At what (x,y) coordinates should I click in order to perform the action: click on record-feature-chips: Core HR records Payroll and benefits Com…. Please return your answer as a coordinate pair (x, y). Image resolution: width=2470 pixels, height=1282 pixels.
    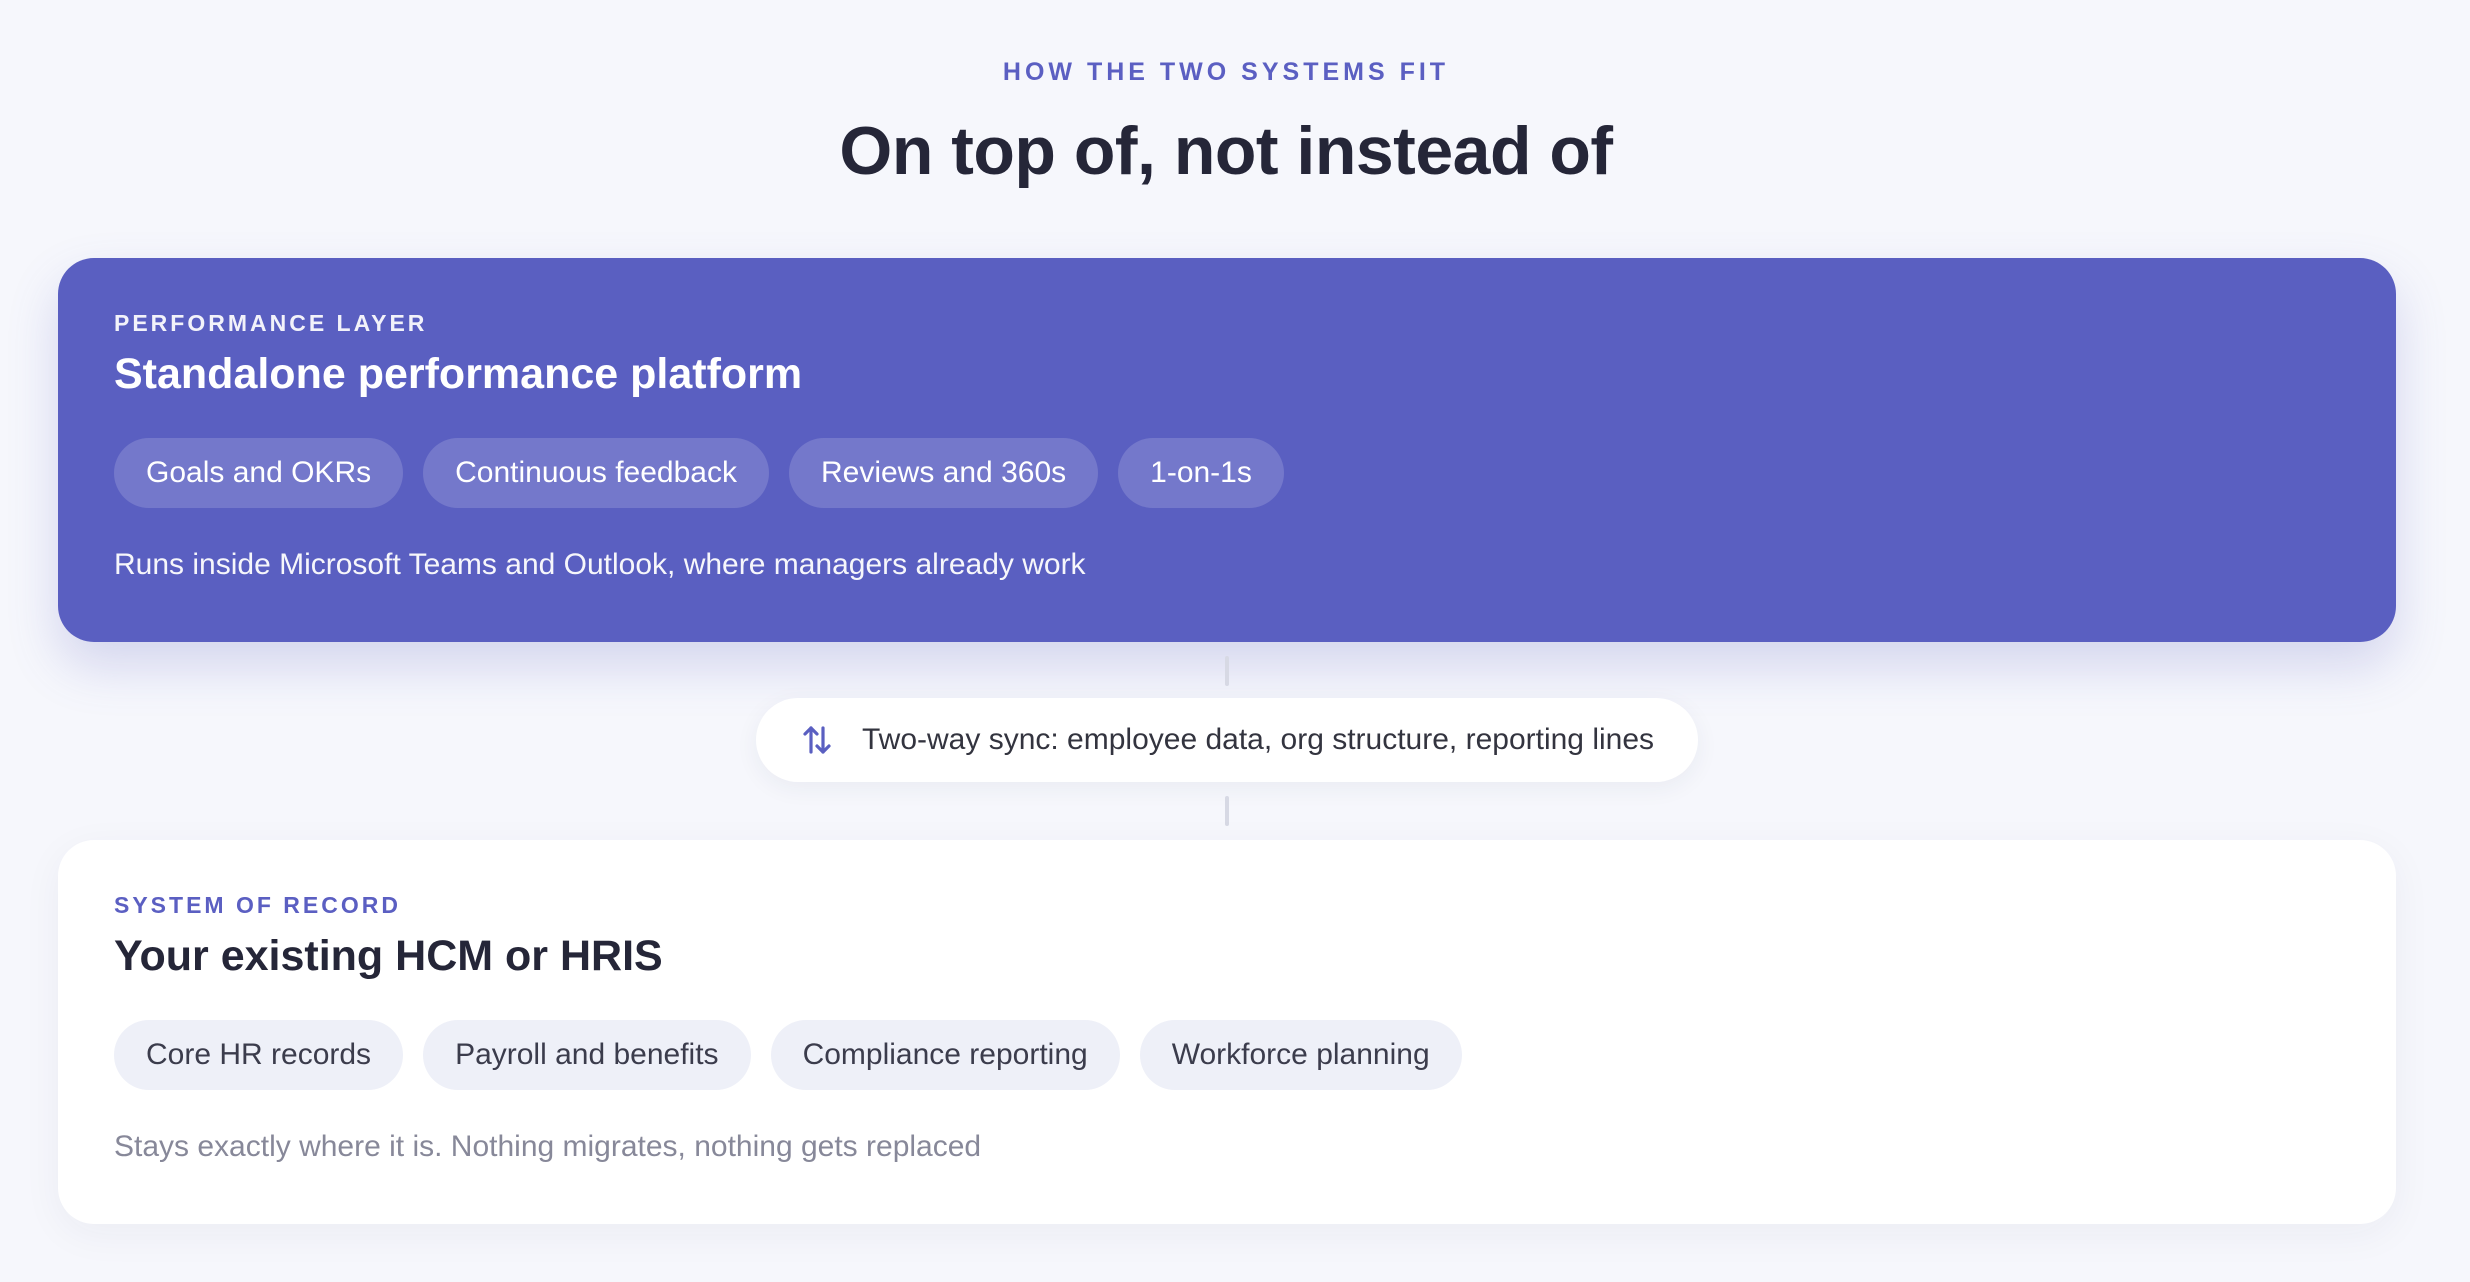
    Looking at the image, I should click on (788, 1055).